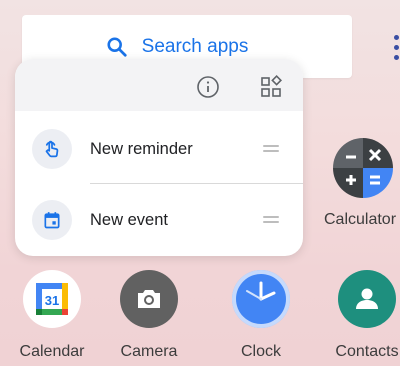 The image size is (400, 366). What do you see at coordinates (149, 351) in the screenshot?
I see `camera-app-label: Camera` at bounding box center [149, 351].